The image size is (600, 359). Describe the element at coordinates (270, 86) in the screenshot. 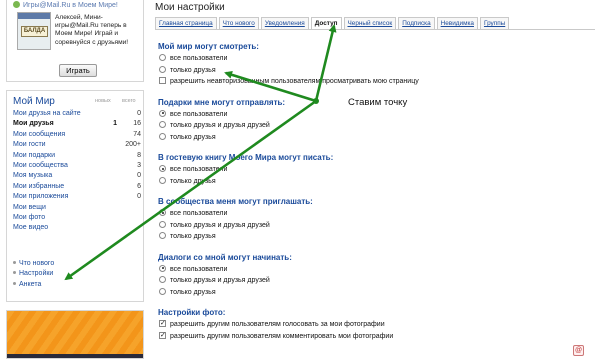

I see `arrow-to-option` at that location.